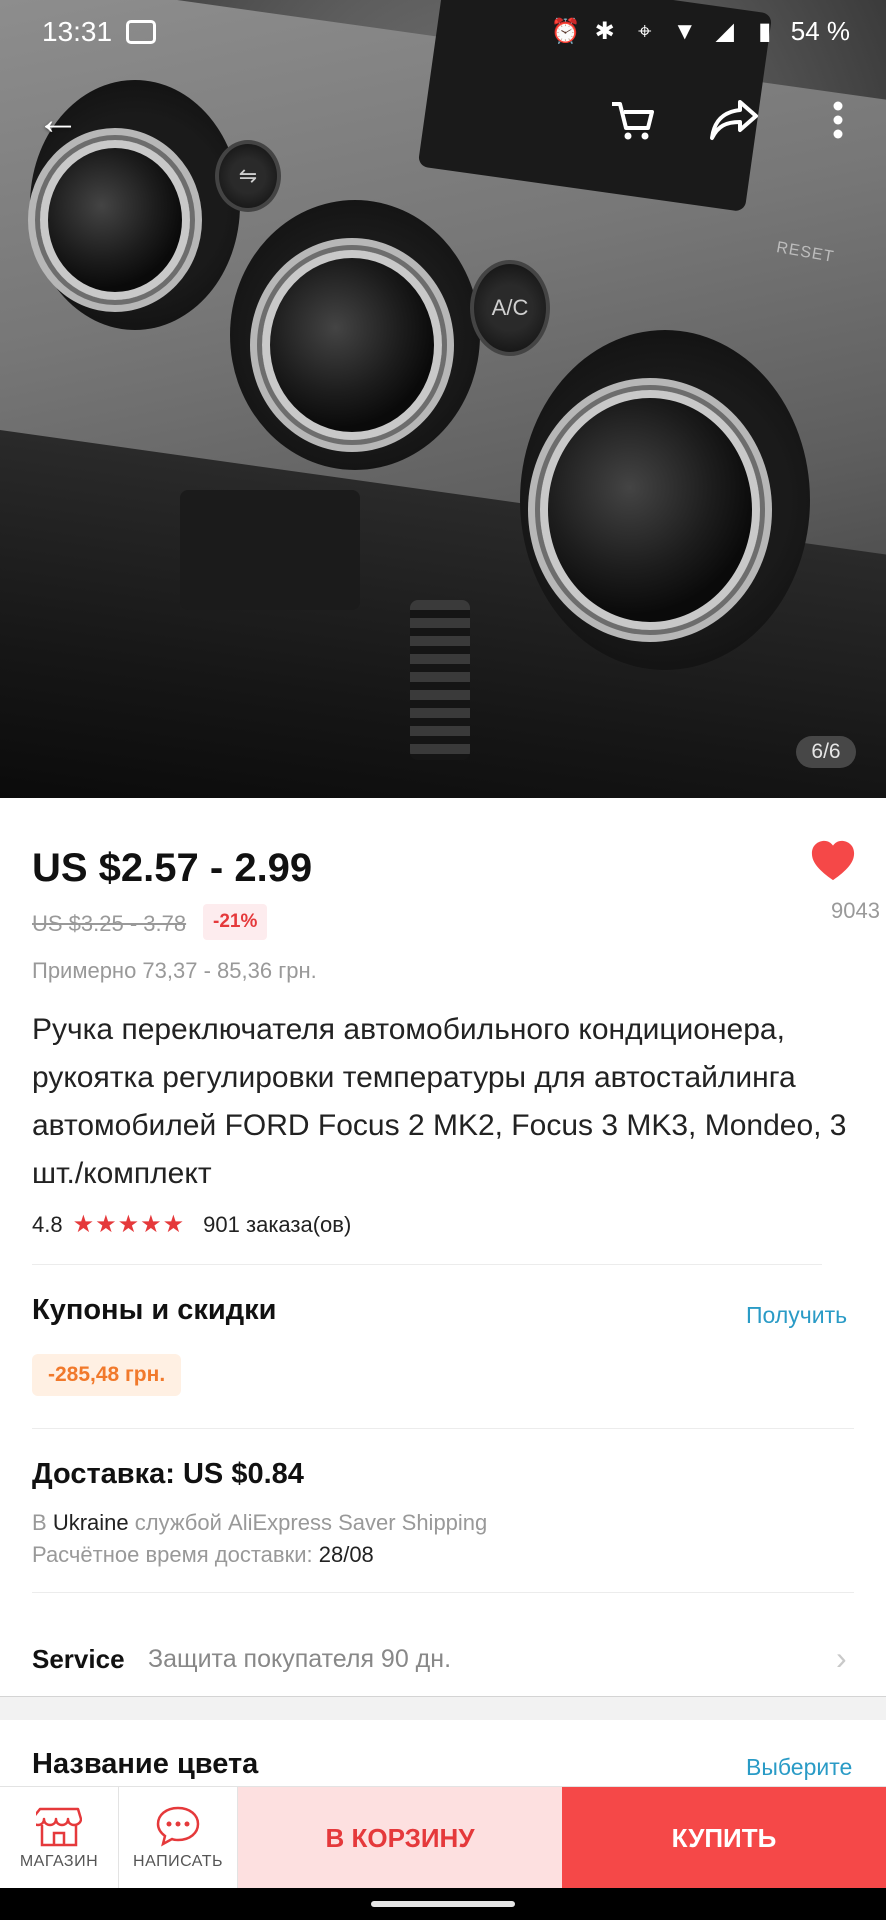 The height and width of the screenshot is (1920, 886). Describe the element at coordinates (724, 1838) in the screenshot. I see `buy-now-button: КУПИТЬ` at that location.